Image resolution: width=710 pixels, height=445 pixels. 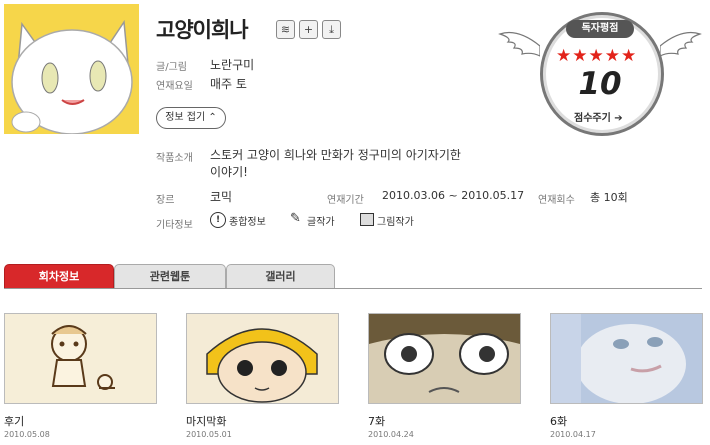 I want to click on link-writer: 글작가, so click(x=321, y=220).